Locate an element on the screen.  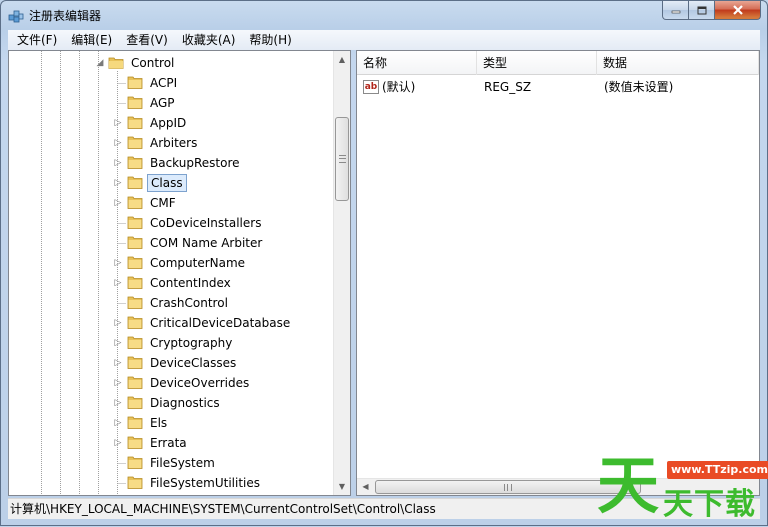
tree-node: AGP is located at coordinates (173, 103).